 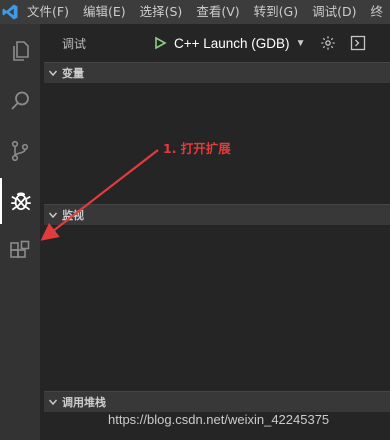 What do you see at coordinates (73, 73) in the screenshot?
I see `variables-label: 变量` at bounding box center [73, 73].